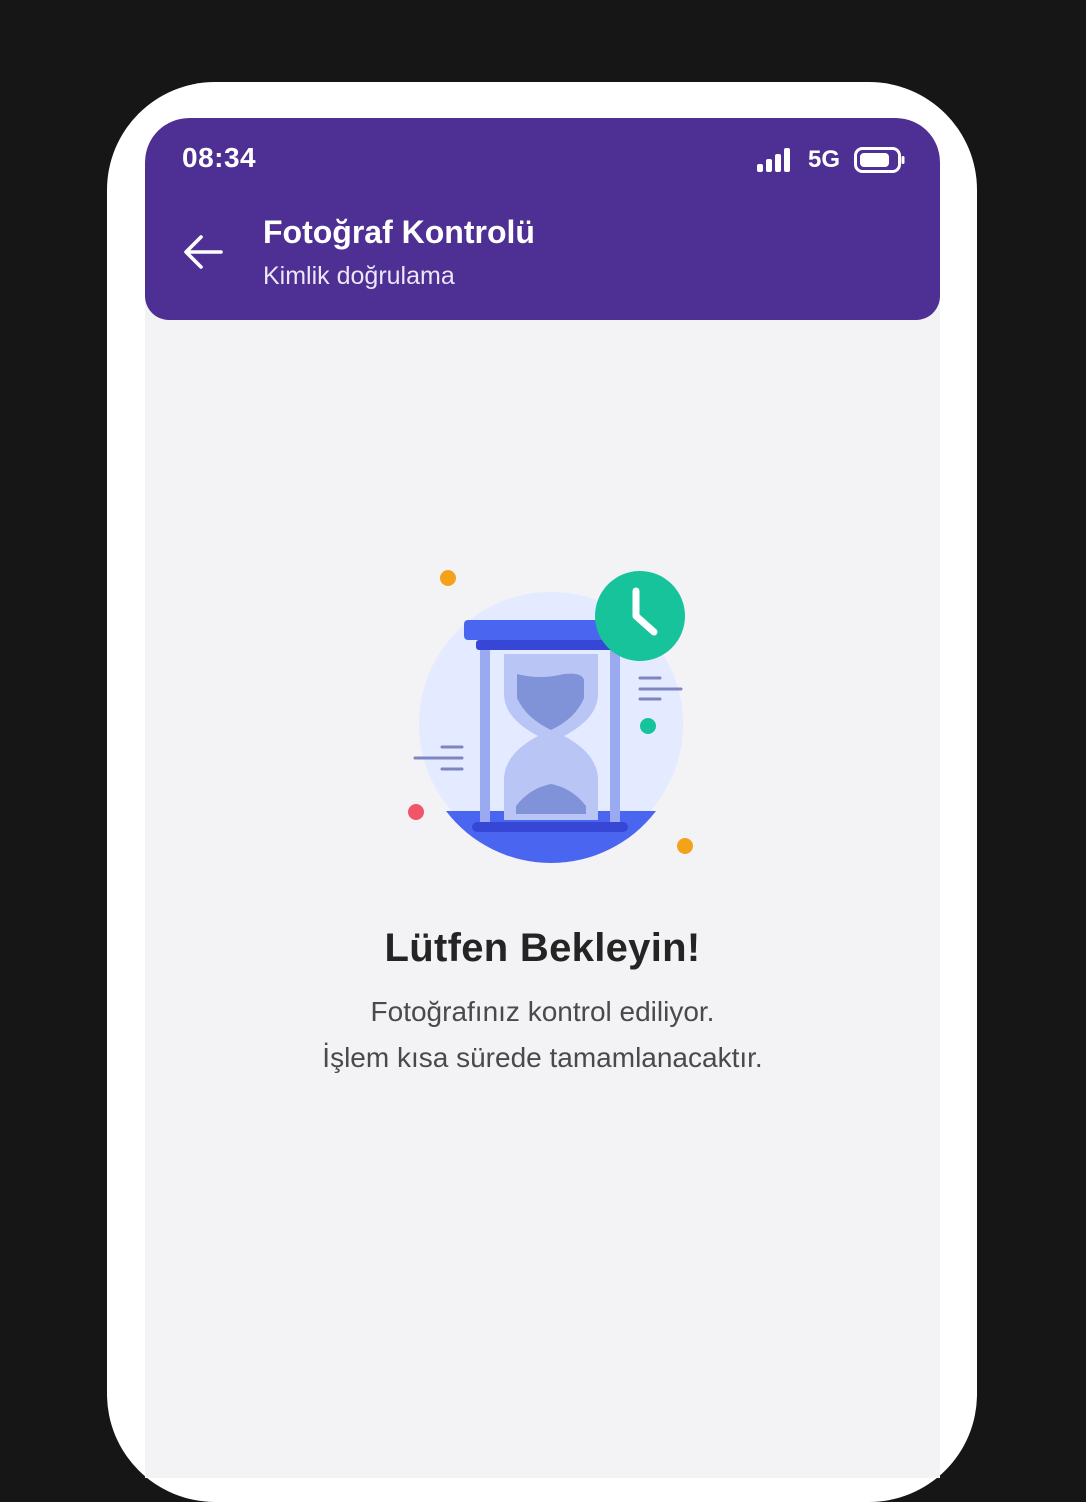 The height and width of the screenshot is (1502, 1086). What do you see at coordinates (542, 1057) in the screenshot?
I see `status-message-line-2: İşlem kısa sürede tamamlanacaktır.` at bounding box center [542, 1057].